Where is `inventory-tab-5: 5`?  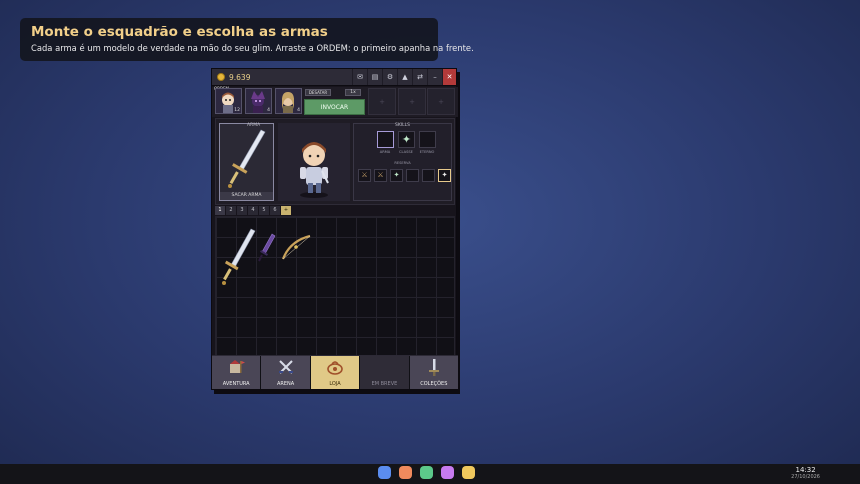 inventory-tab-5: 5 is located at coordinates (264, 210).